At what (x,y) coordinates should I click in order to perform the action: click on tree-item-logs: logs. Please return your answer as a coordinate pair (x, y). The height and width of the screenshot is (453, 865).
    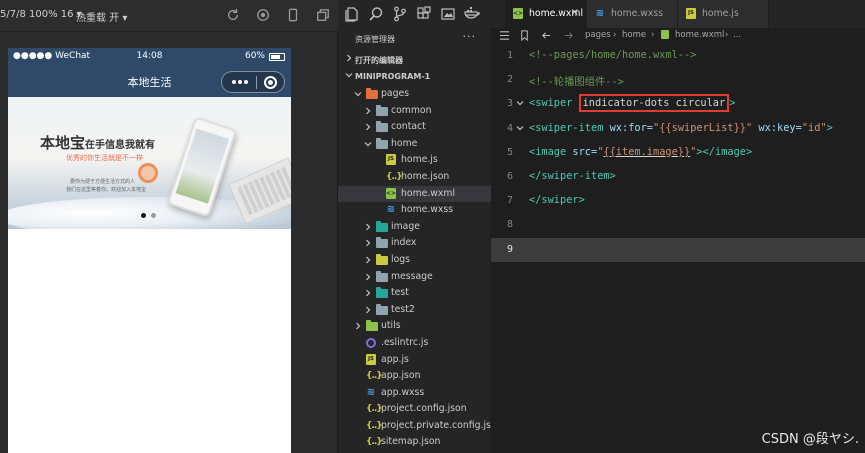
    Looking at the image, I should click on (414, 260).